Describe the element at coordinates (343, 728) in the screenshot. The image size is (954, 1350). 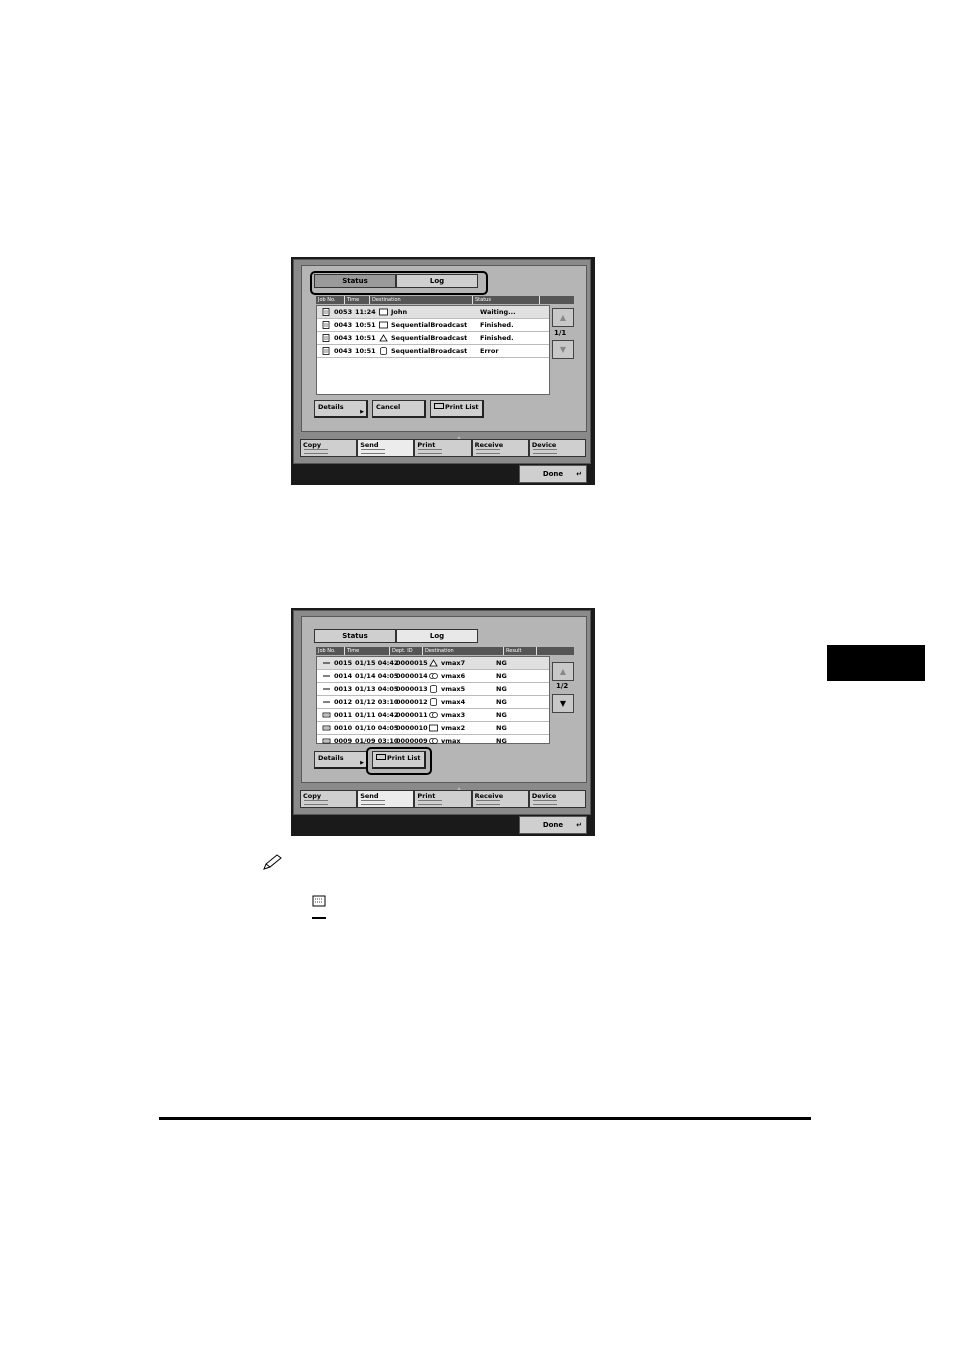
I see `job-no: 0010` at that location.